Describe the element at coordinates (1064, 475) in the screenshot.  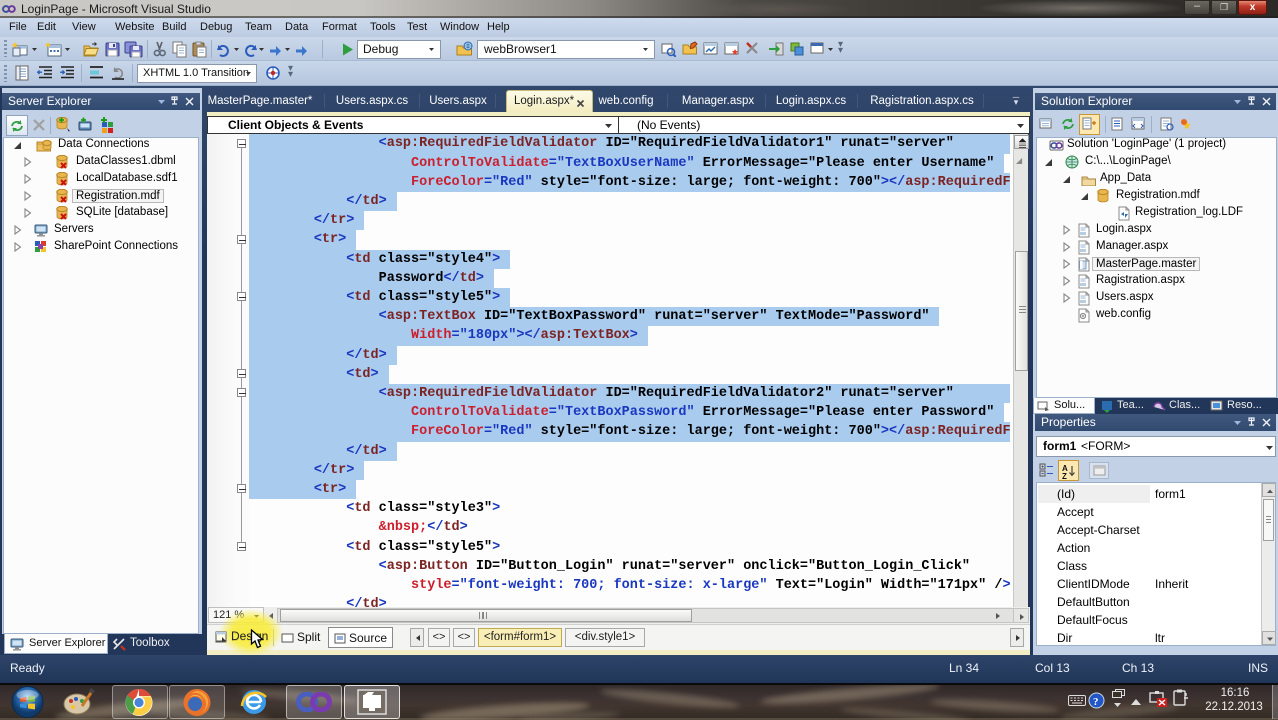
I see `svg-text: Z` at that location.